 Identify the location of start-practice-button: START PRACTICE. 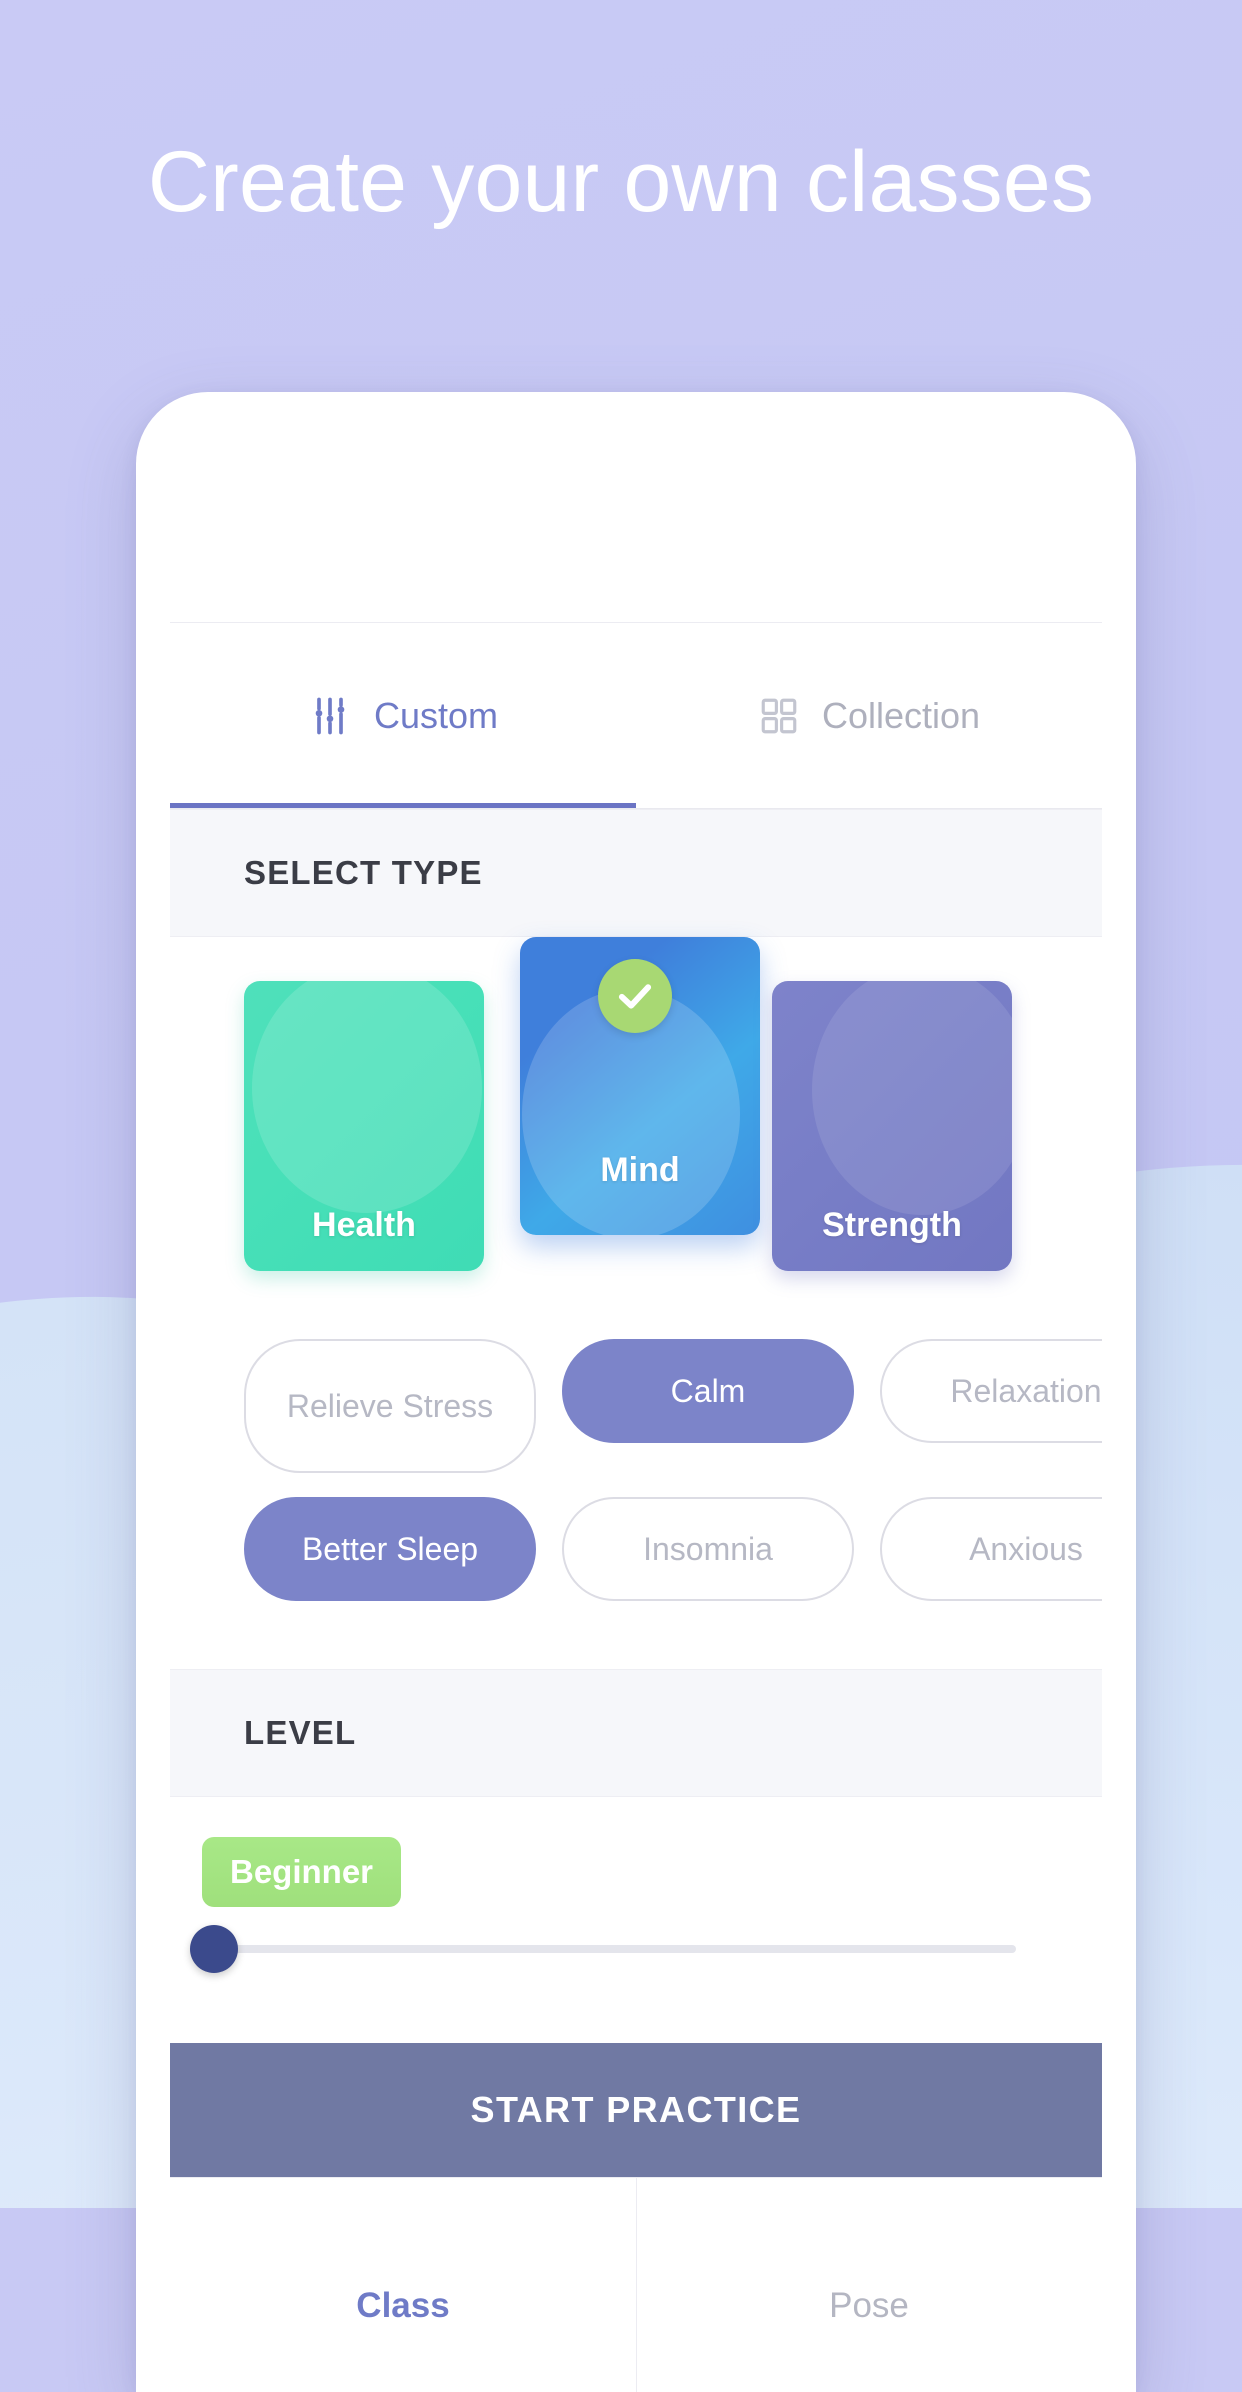
(636, 2110).